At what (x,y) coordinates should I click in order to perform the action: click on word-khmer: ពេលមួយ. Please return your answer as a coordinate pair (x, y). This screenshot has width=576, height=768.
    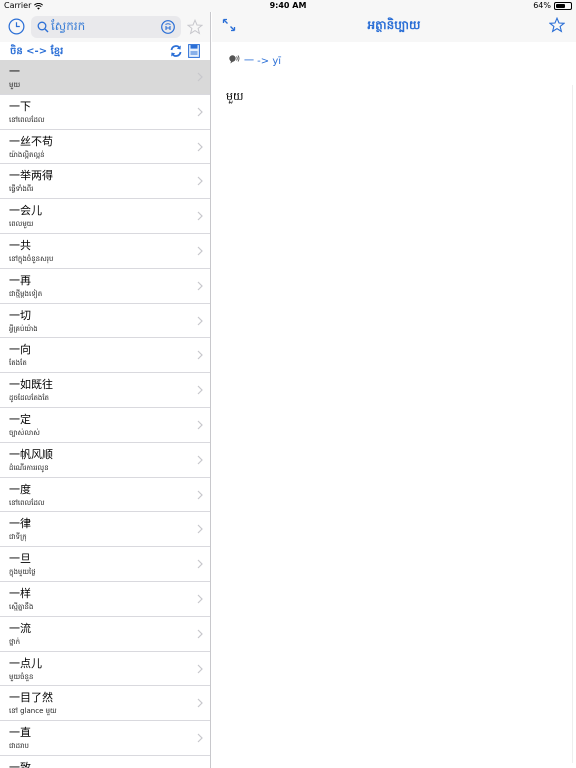
    Looking at the image, I should click on (21, 224).